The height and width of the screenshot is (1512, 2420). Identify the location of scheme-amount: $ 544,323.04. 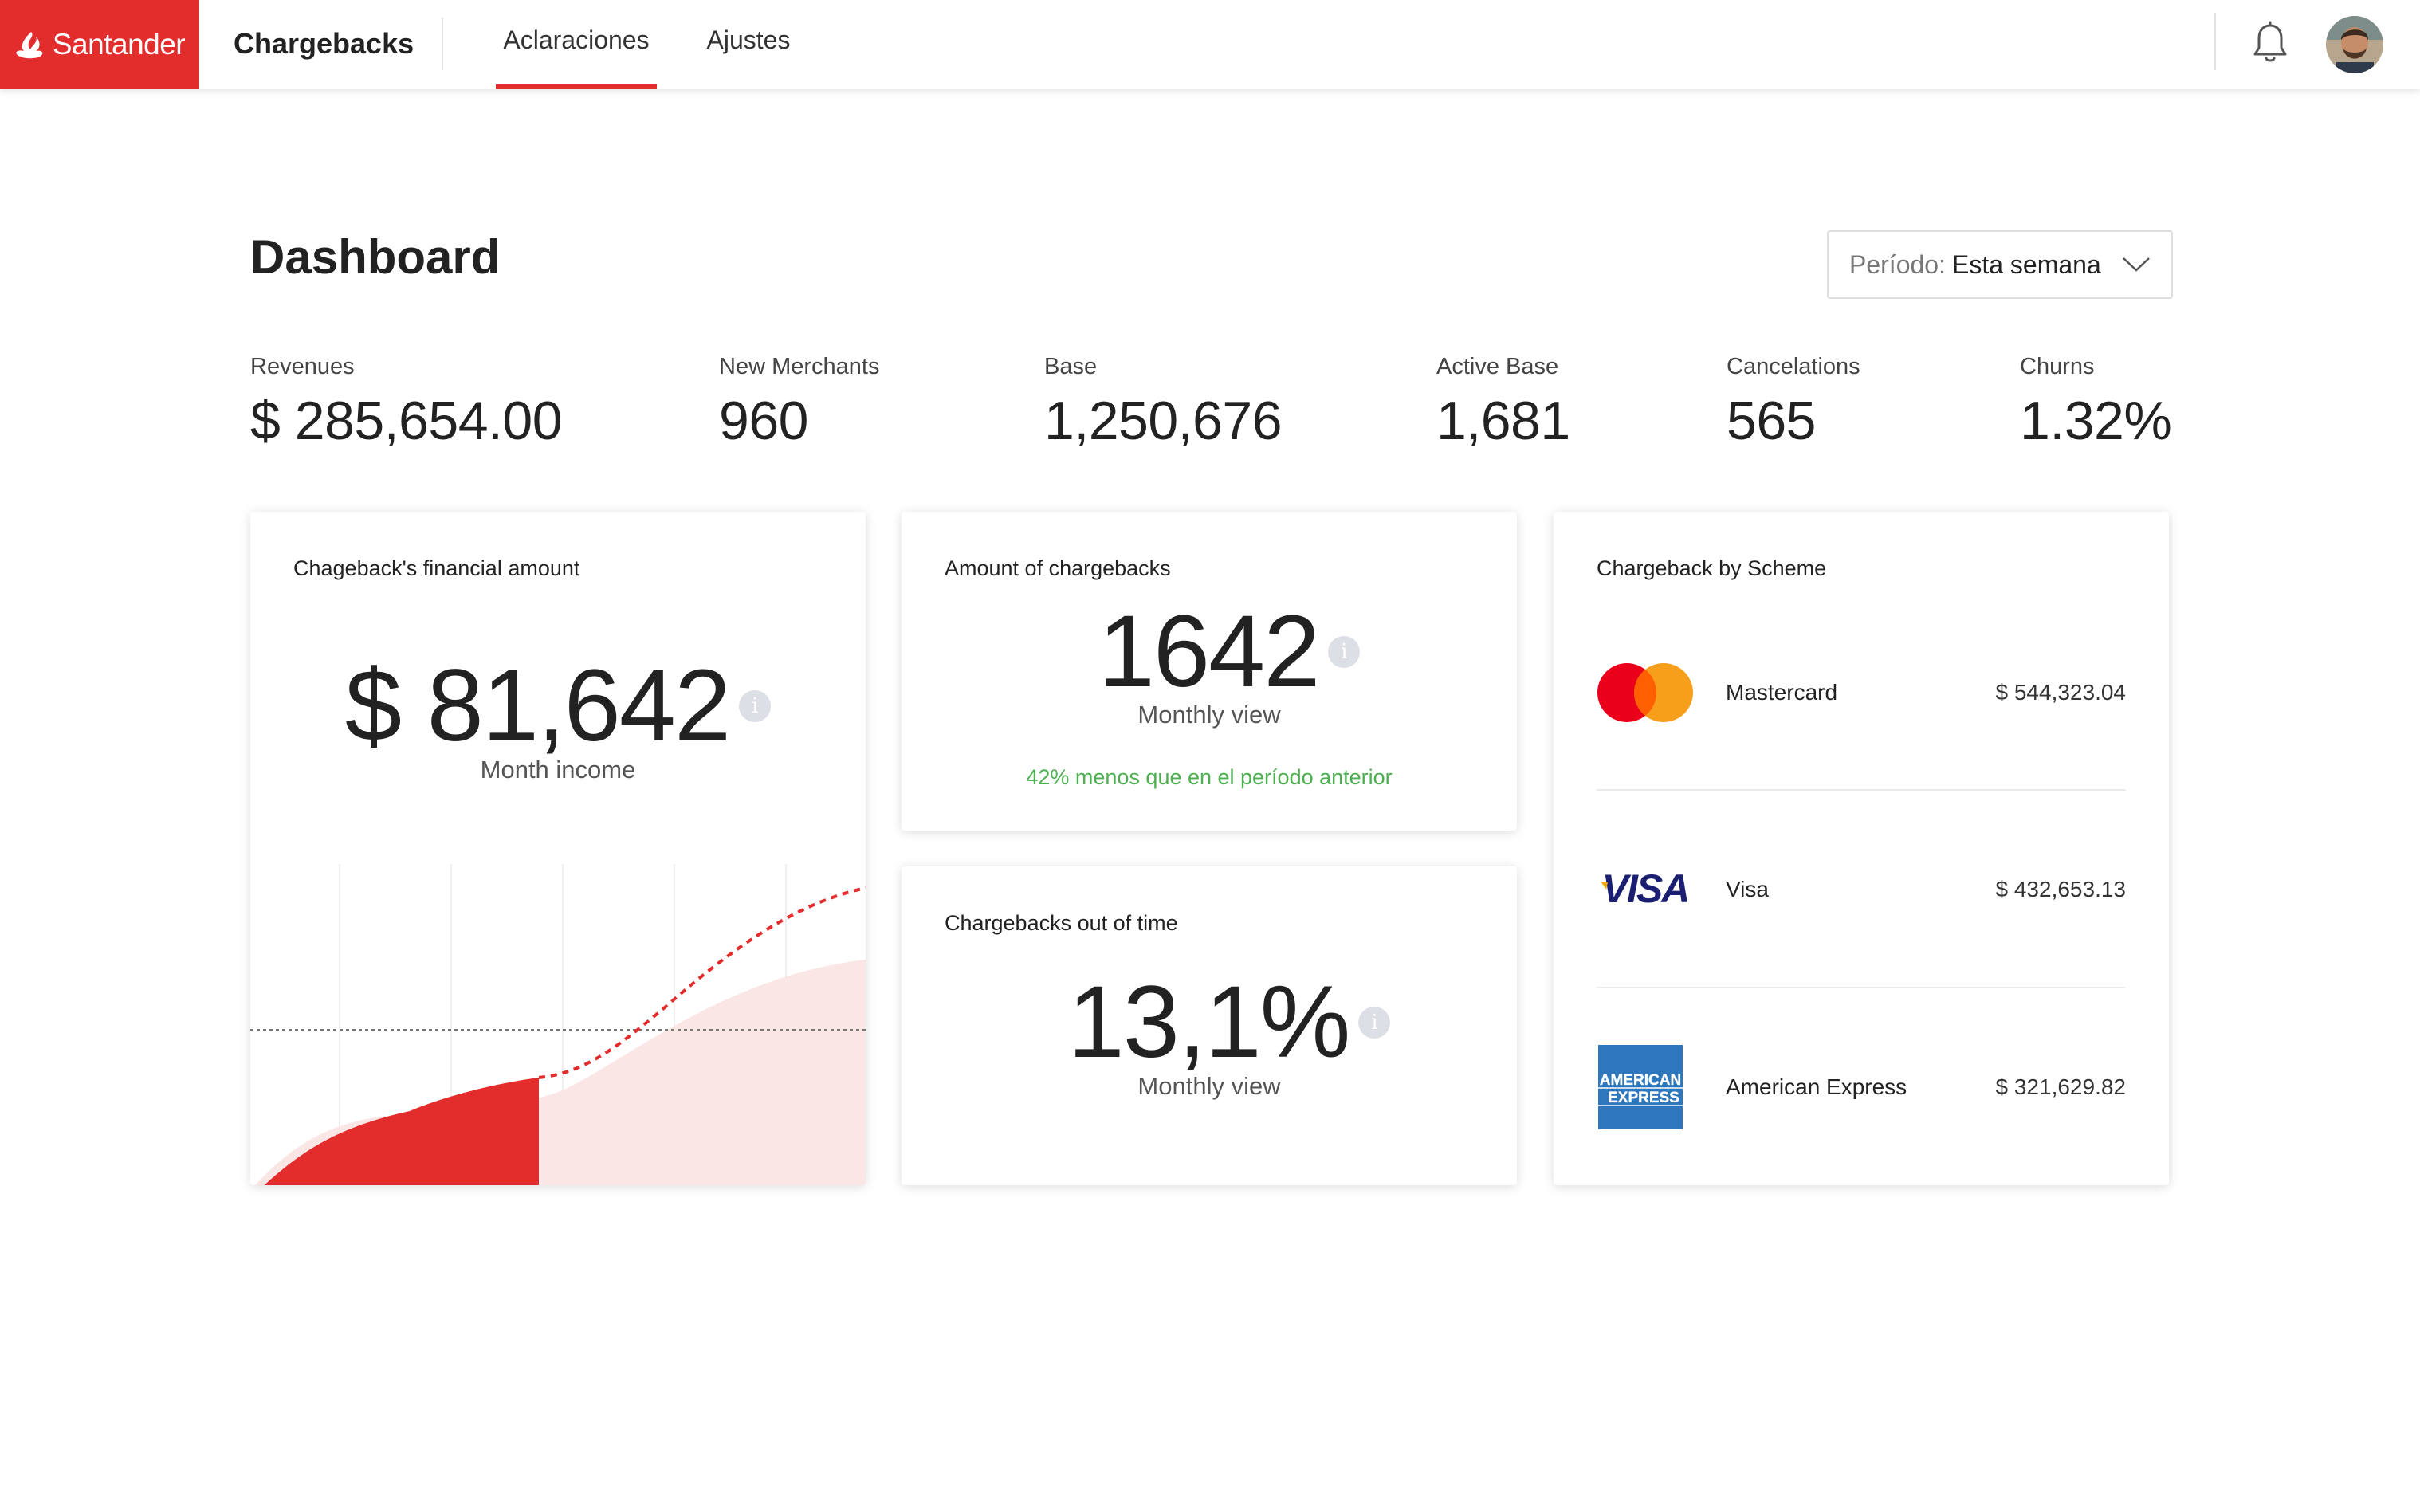
(2061, 692).